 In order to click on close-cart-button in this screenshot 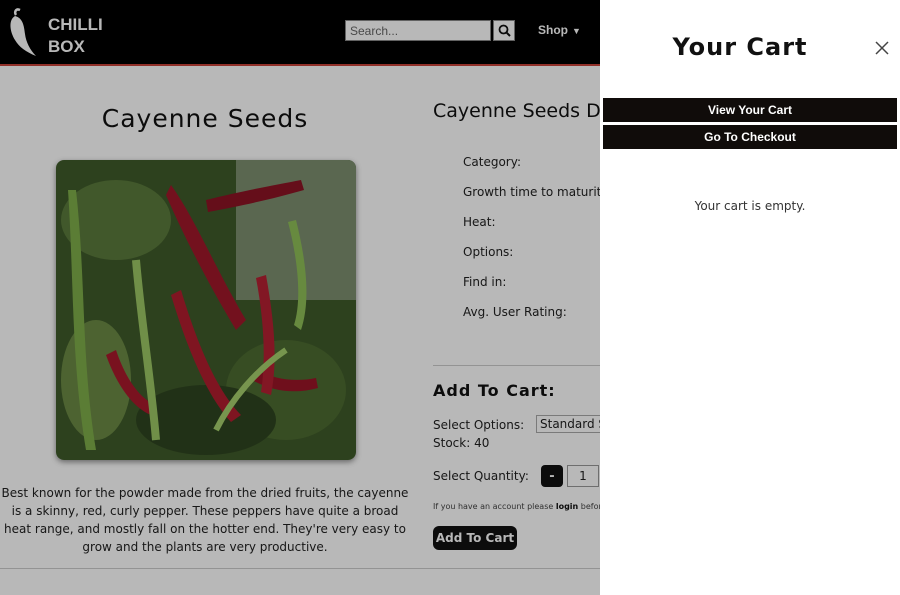, I will do `click(882, 48)`.